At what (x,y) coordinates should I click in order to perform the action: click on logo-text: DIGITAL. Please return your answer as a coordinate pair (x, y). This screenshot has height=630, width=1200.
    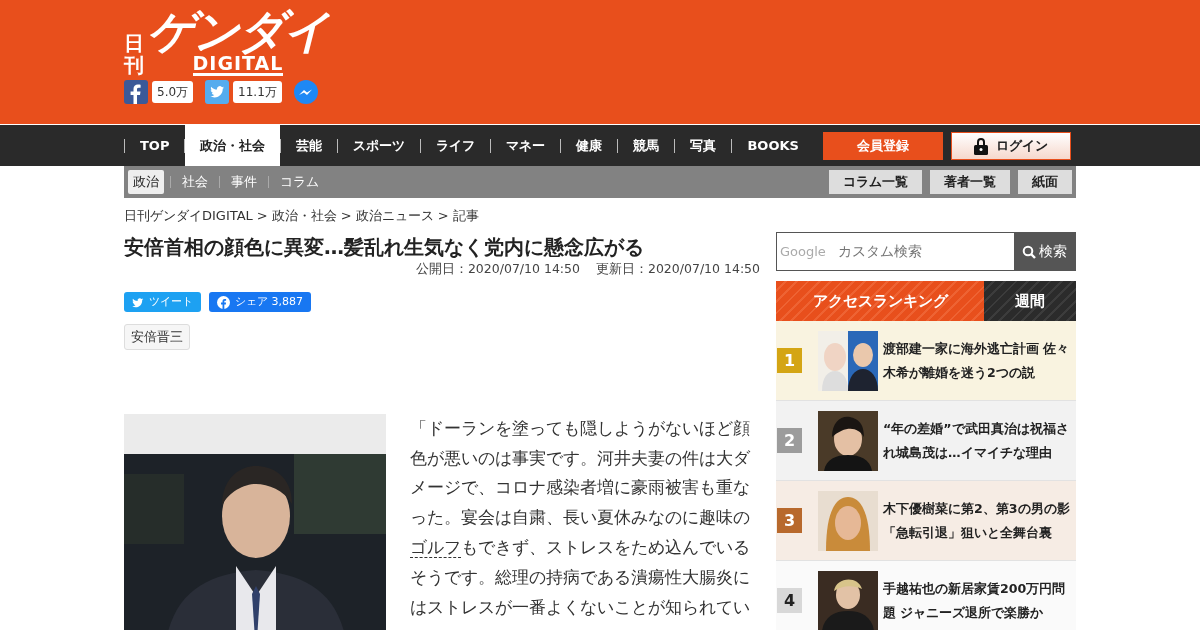
    Looking at the image, I should click on (238, 65).